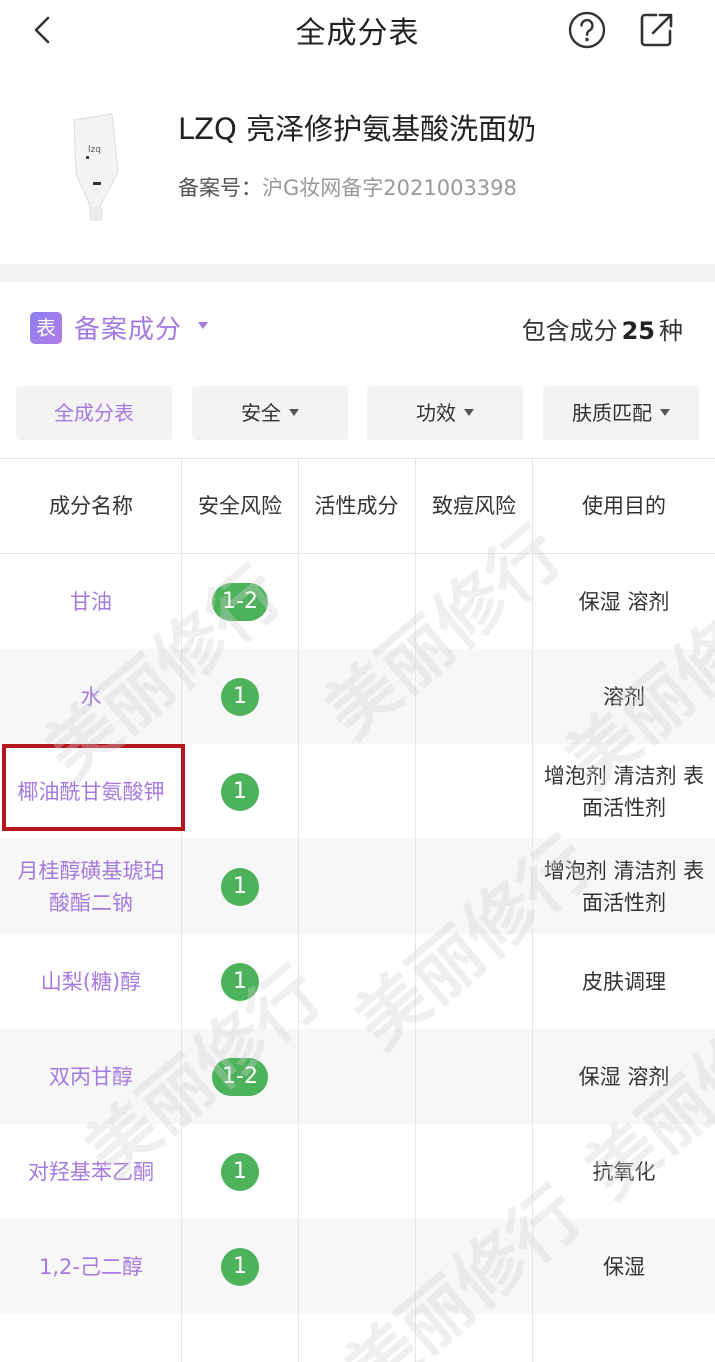 Image resolution: width=715 pixels, height=1362 pixels. What do you see at coordinates (91, 601) in the screenshot?
I see `ingredient-name: 甘油` at bounding box center [91, 601].